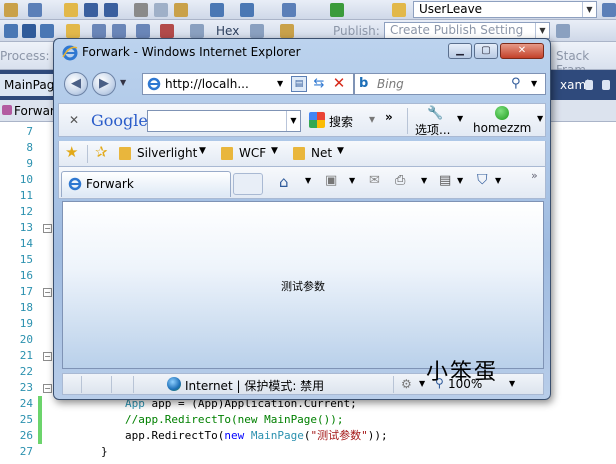  Describe the element at coordinates (161, 10) in the screenshot. I see `copy-icon` at that location.